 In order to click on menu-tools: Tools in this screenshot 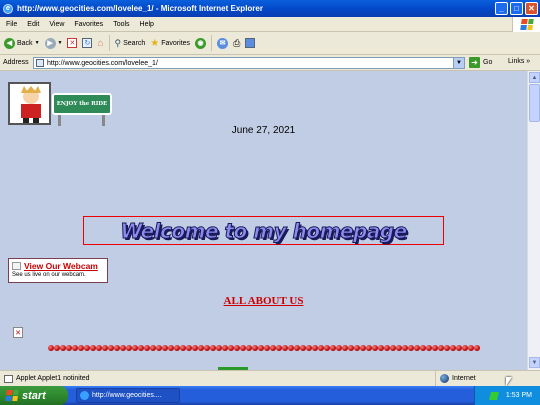, I will do `click(121, 24)`.